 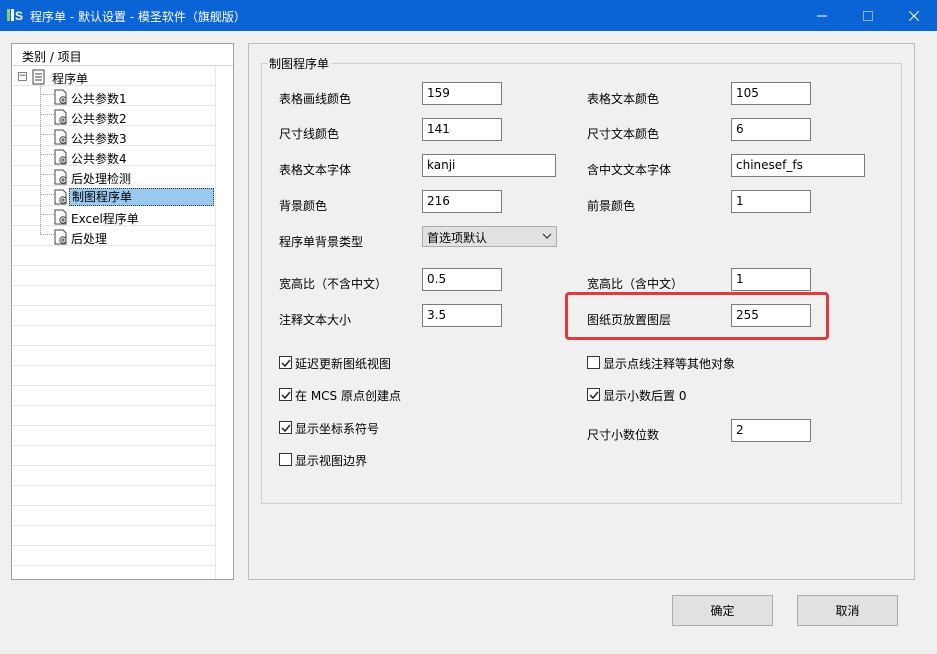 I want to click on tree-item-common-param-1: 公共参数1, so click(x=134, y=97).